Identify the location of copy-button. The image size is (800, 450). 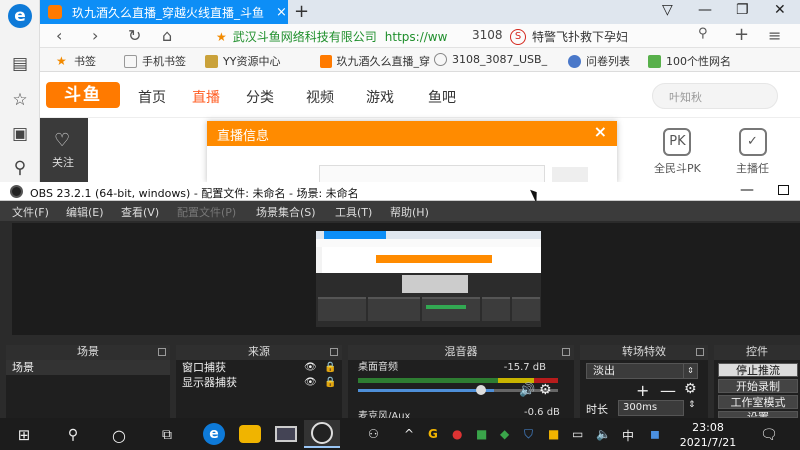
(570, 175).